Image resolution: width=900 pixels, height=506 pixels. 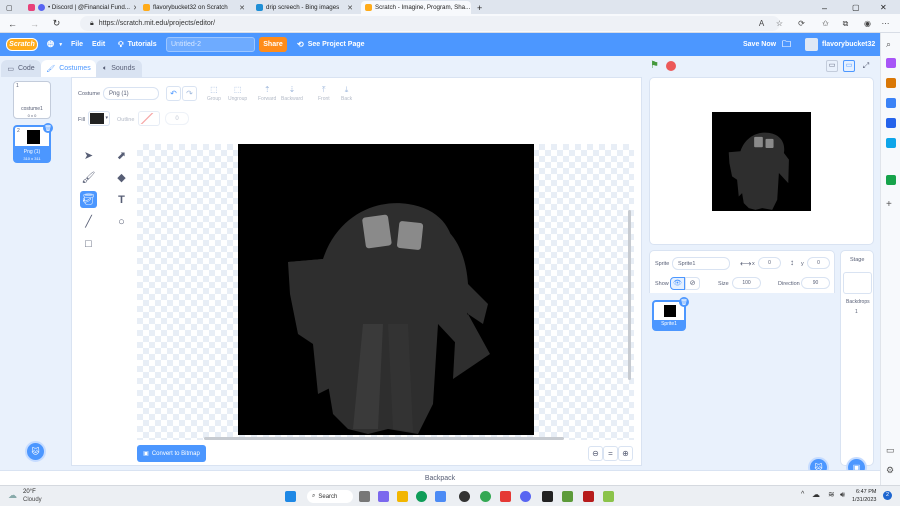 What do you see at coordinates (891, 123) in the screenshot?
I see `office-icon` at bounding box center [891, 123].